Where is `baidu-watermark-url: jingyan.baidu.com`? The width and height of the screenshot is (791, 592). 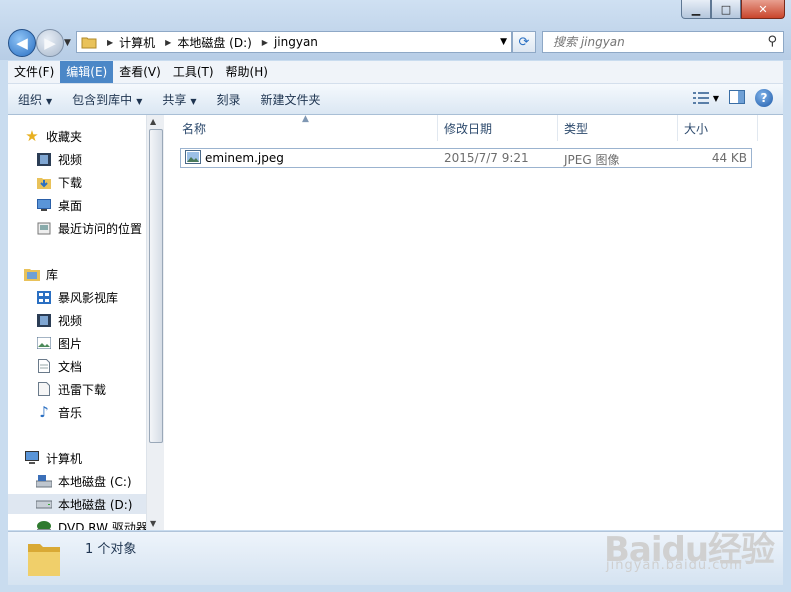
baidu-watermark-url: jingyan.baidu.com is located at coordinates (674, 565).